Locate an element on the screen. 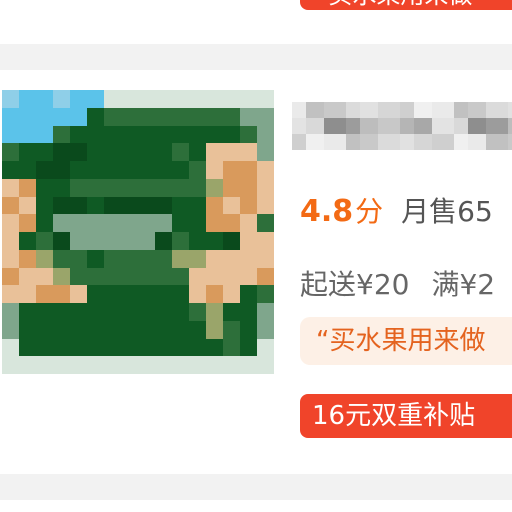  previous-promo-badge: “买水果用来做 is located at coordinates (406, 5).